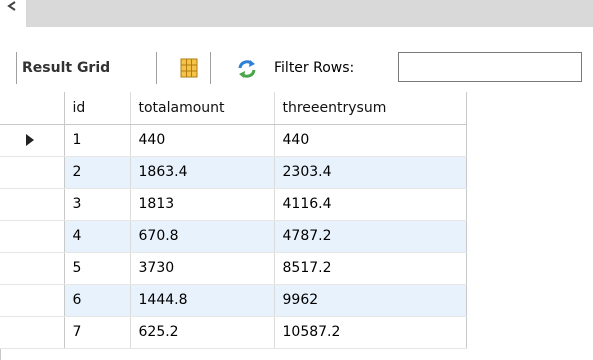  What do you see at coordinates (97, 108) in the screenshot?
I see `column-header-id: id` at bounding box center [97, 108].